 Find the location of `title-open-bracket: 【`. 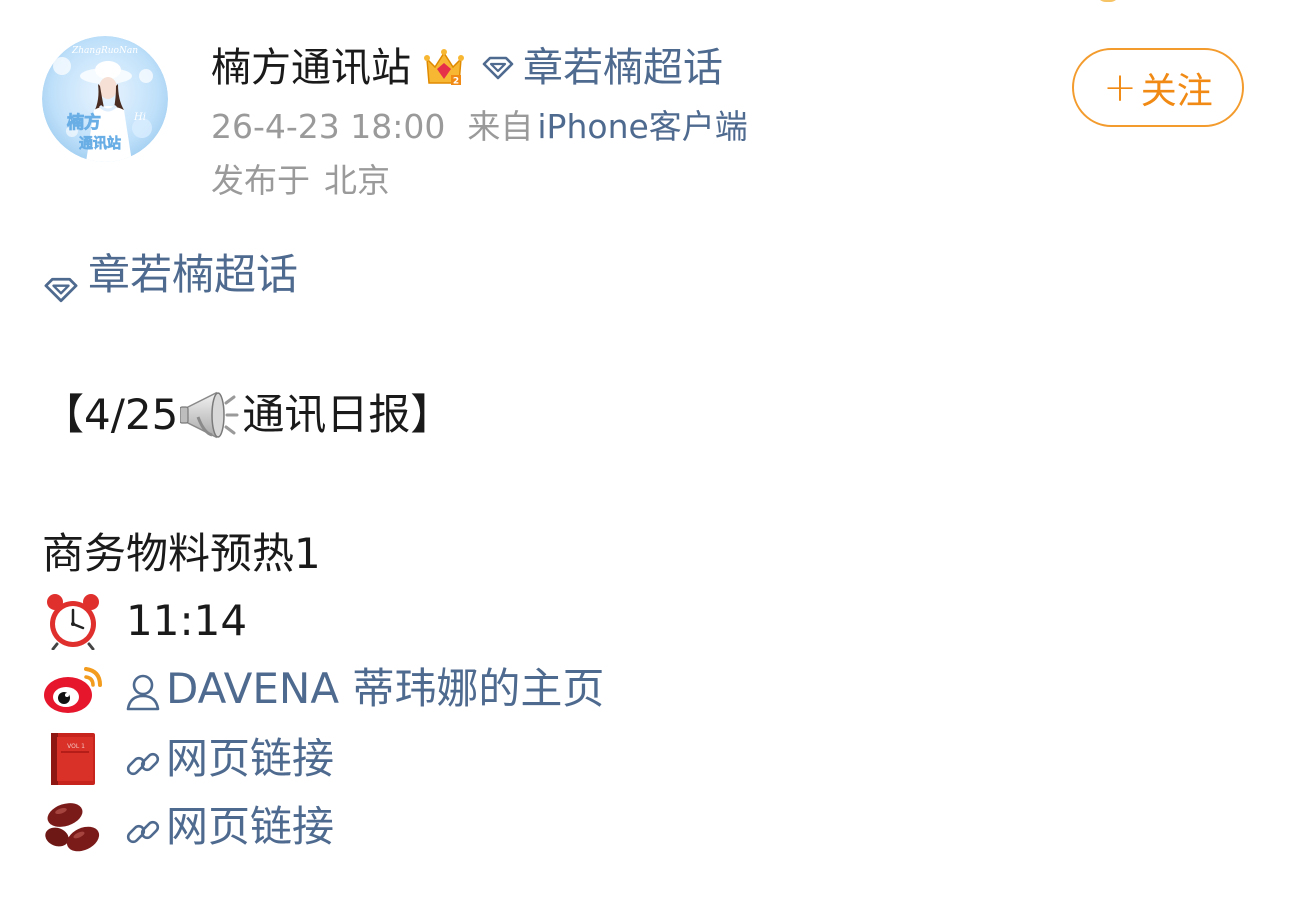

title-open-bracket: 【 is located at coordinates (63, 414).